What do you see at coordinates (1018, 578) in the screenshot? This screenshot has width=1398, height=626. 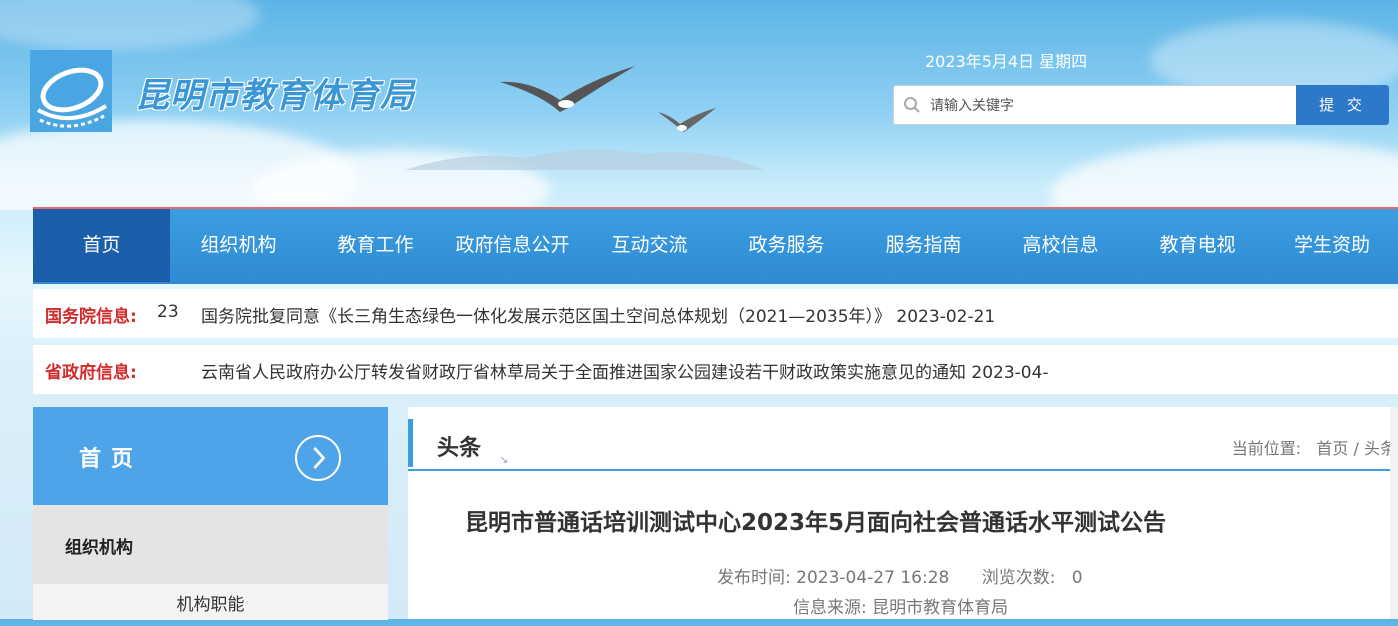 I see `views-label: 浏览次数:` at bounding box center [1018, 578].